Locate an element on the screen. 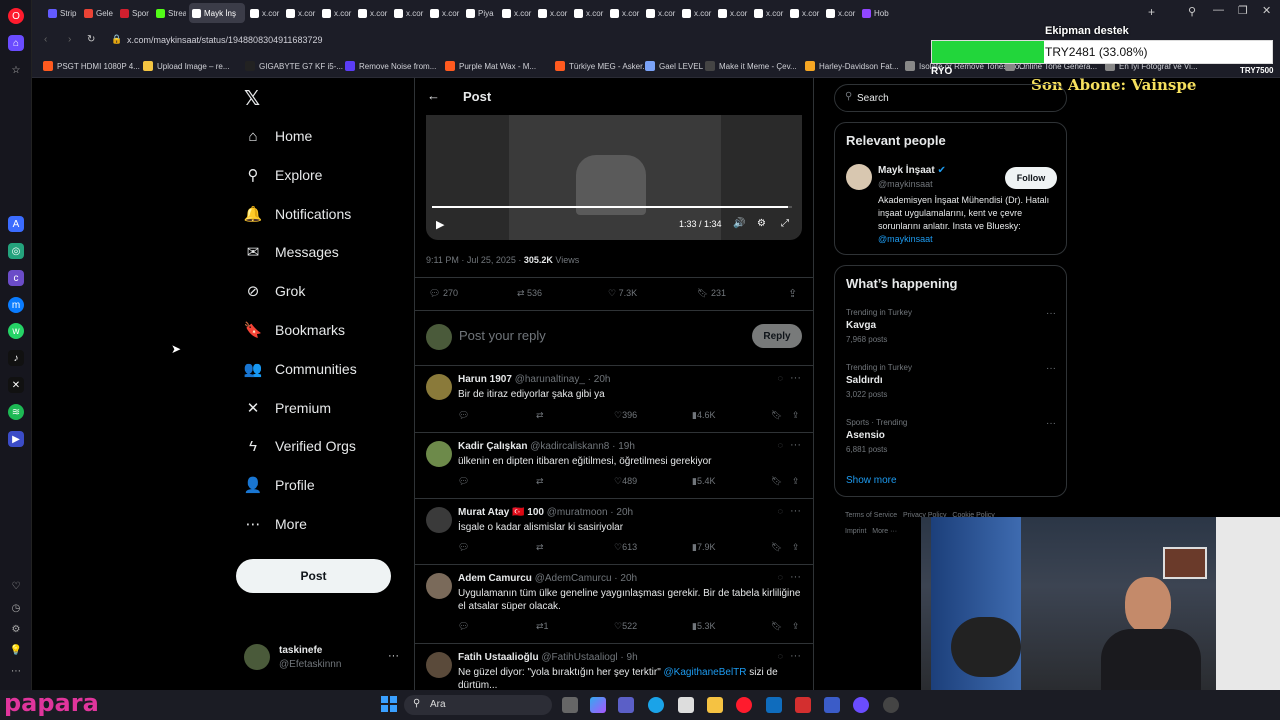  x-icon: ✕ is located at coordinates (16, 385).